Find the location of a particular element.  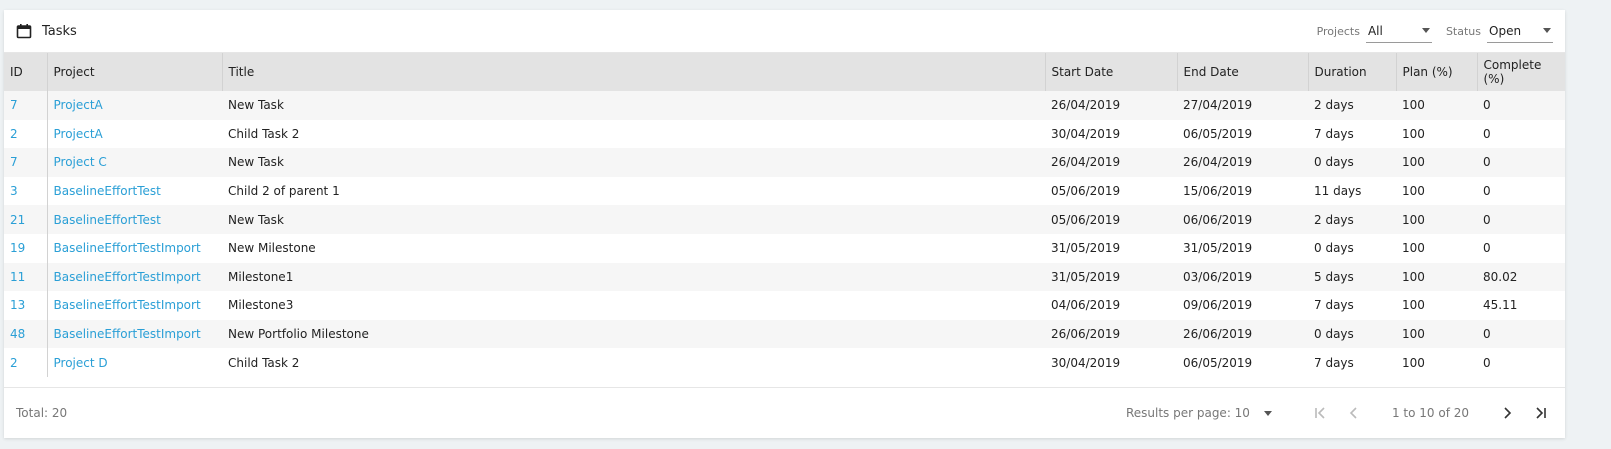

start-date-cell: 26/06/2019 is located at coordinates (1086, 334).